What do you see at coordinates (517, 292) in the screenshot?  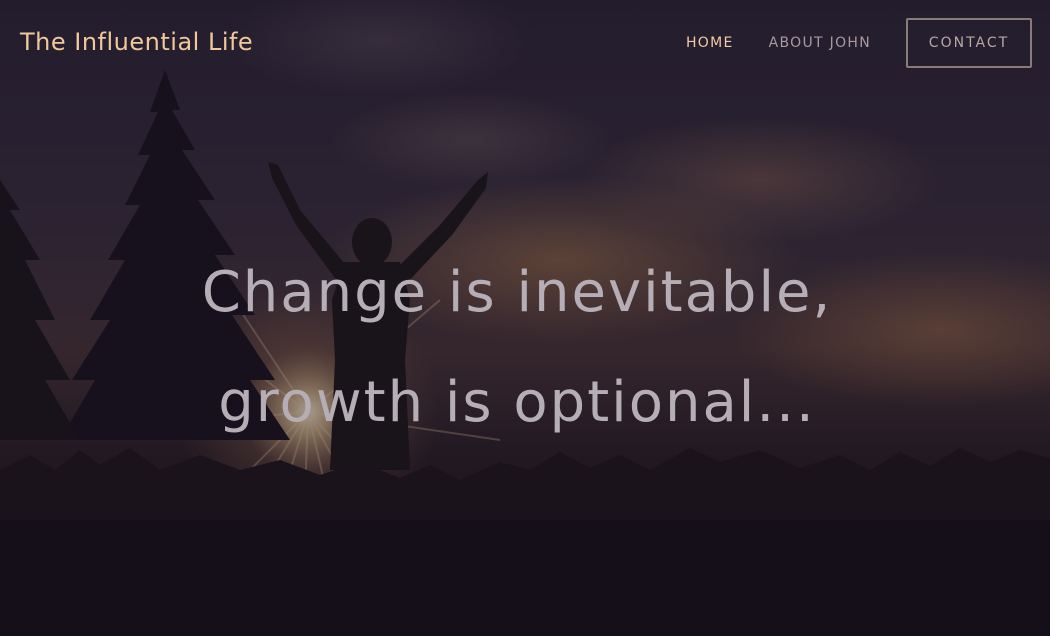 I see `headline-line-1: Change is inevitable,` at bounding box center [517, 292].